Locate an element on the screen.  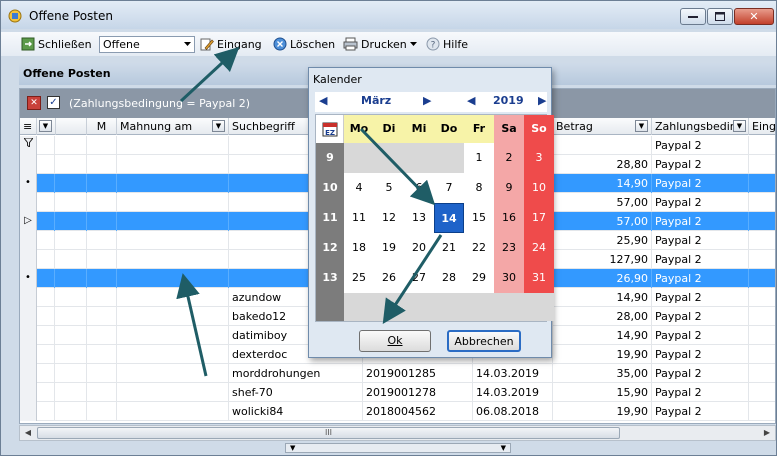
cell-betrag: 15,90 is located at coordinates (602, 392).